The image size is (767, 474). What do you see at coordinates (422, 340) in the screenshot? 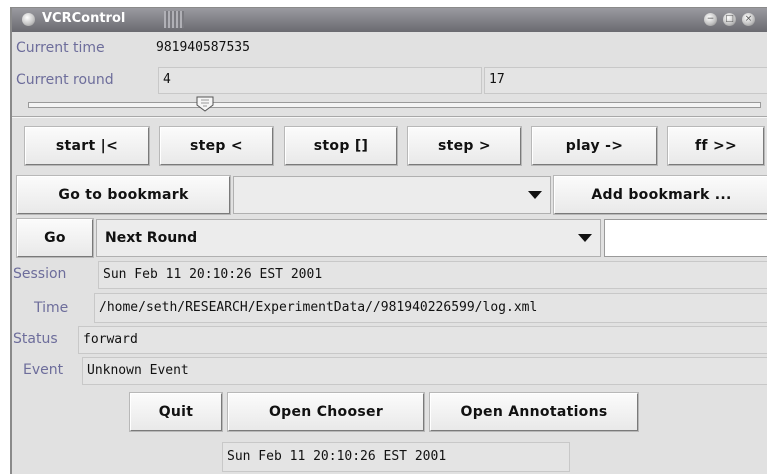
I see `status-value: forward` at bounding box center [422, 340].